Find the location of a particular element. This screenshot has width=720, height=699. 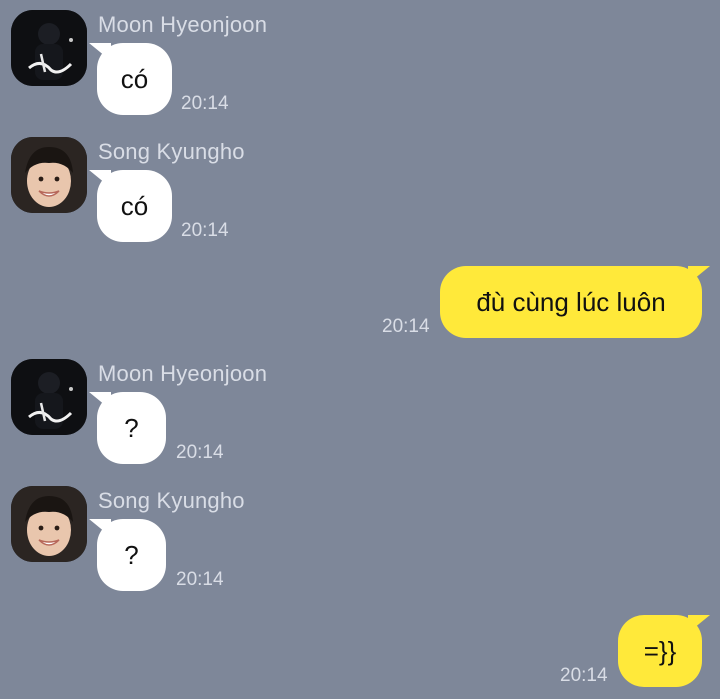

message-bubble-outgoing: =}} is located at coordinates (664, 651).